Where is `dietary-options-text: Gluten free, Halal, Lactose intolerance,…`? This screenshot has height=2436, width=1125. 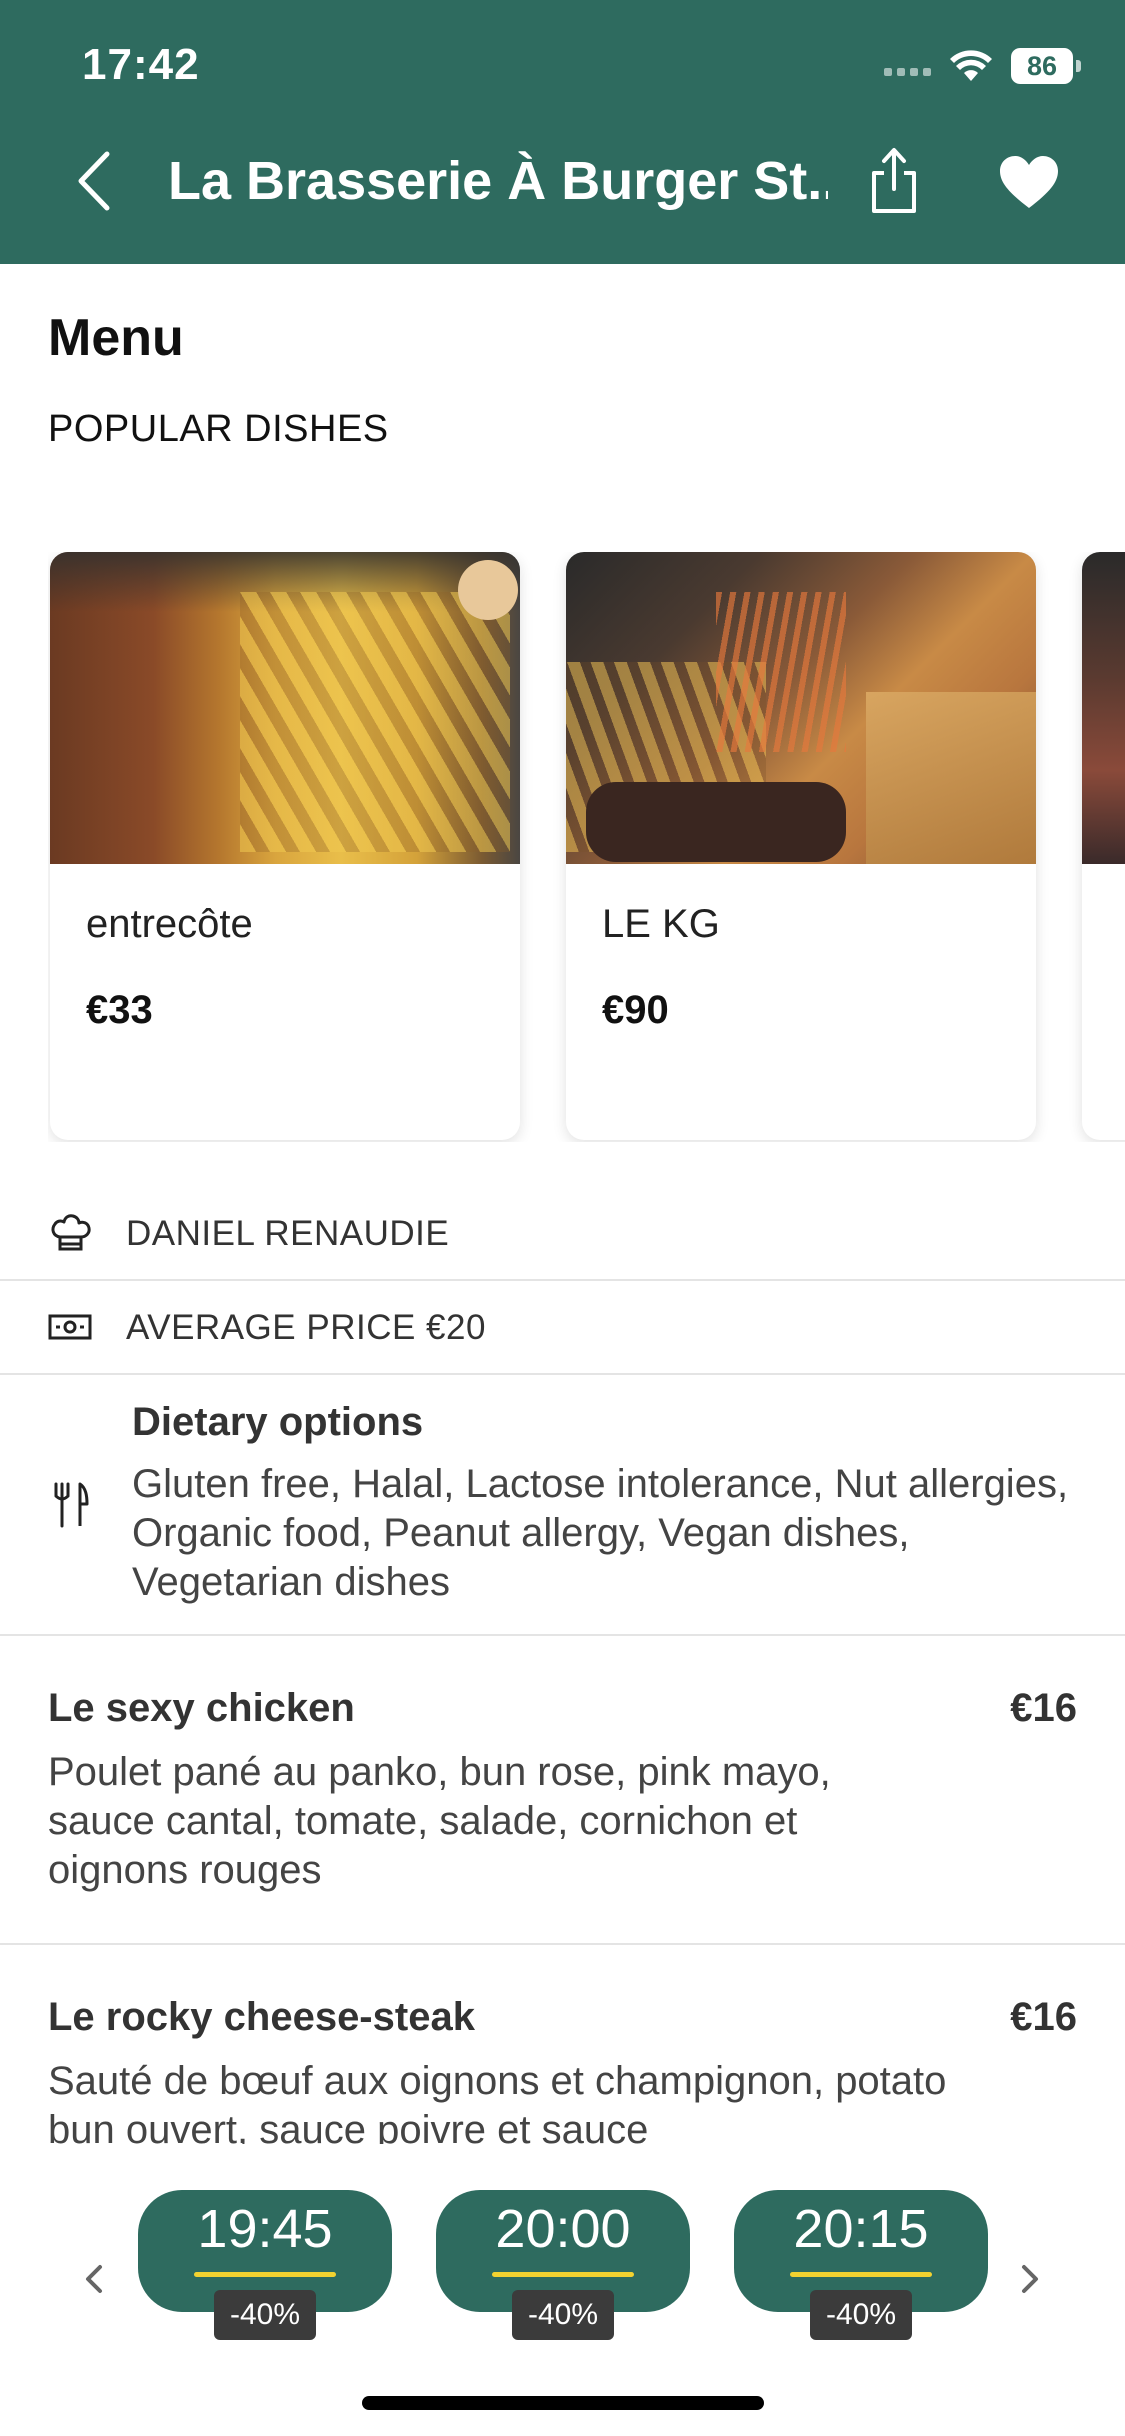 dietary-options-text: Gluten free, Halal, Lactose intolerance,… is located at coordinates (600, 1533).